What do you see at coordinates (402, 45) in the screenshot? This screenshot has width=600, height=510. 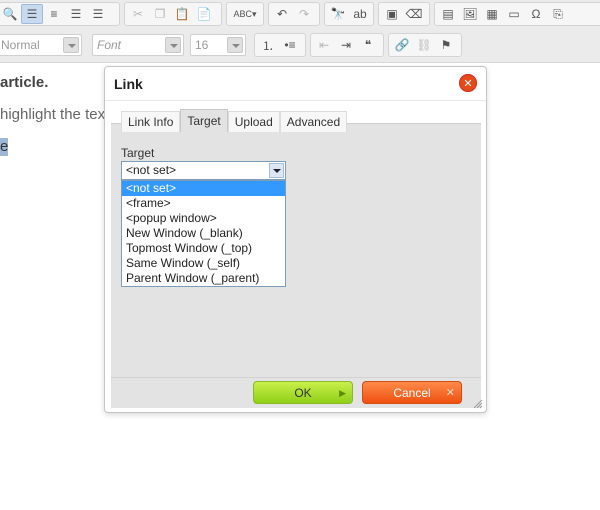 I see `link-icon: 🔗` at bounding box center [402, 45].